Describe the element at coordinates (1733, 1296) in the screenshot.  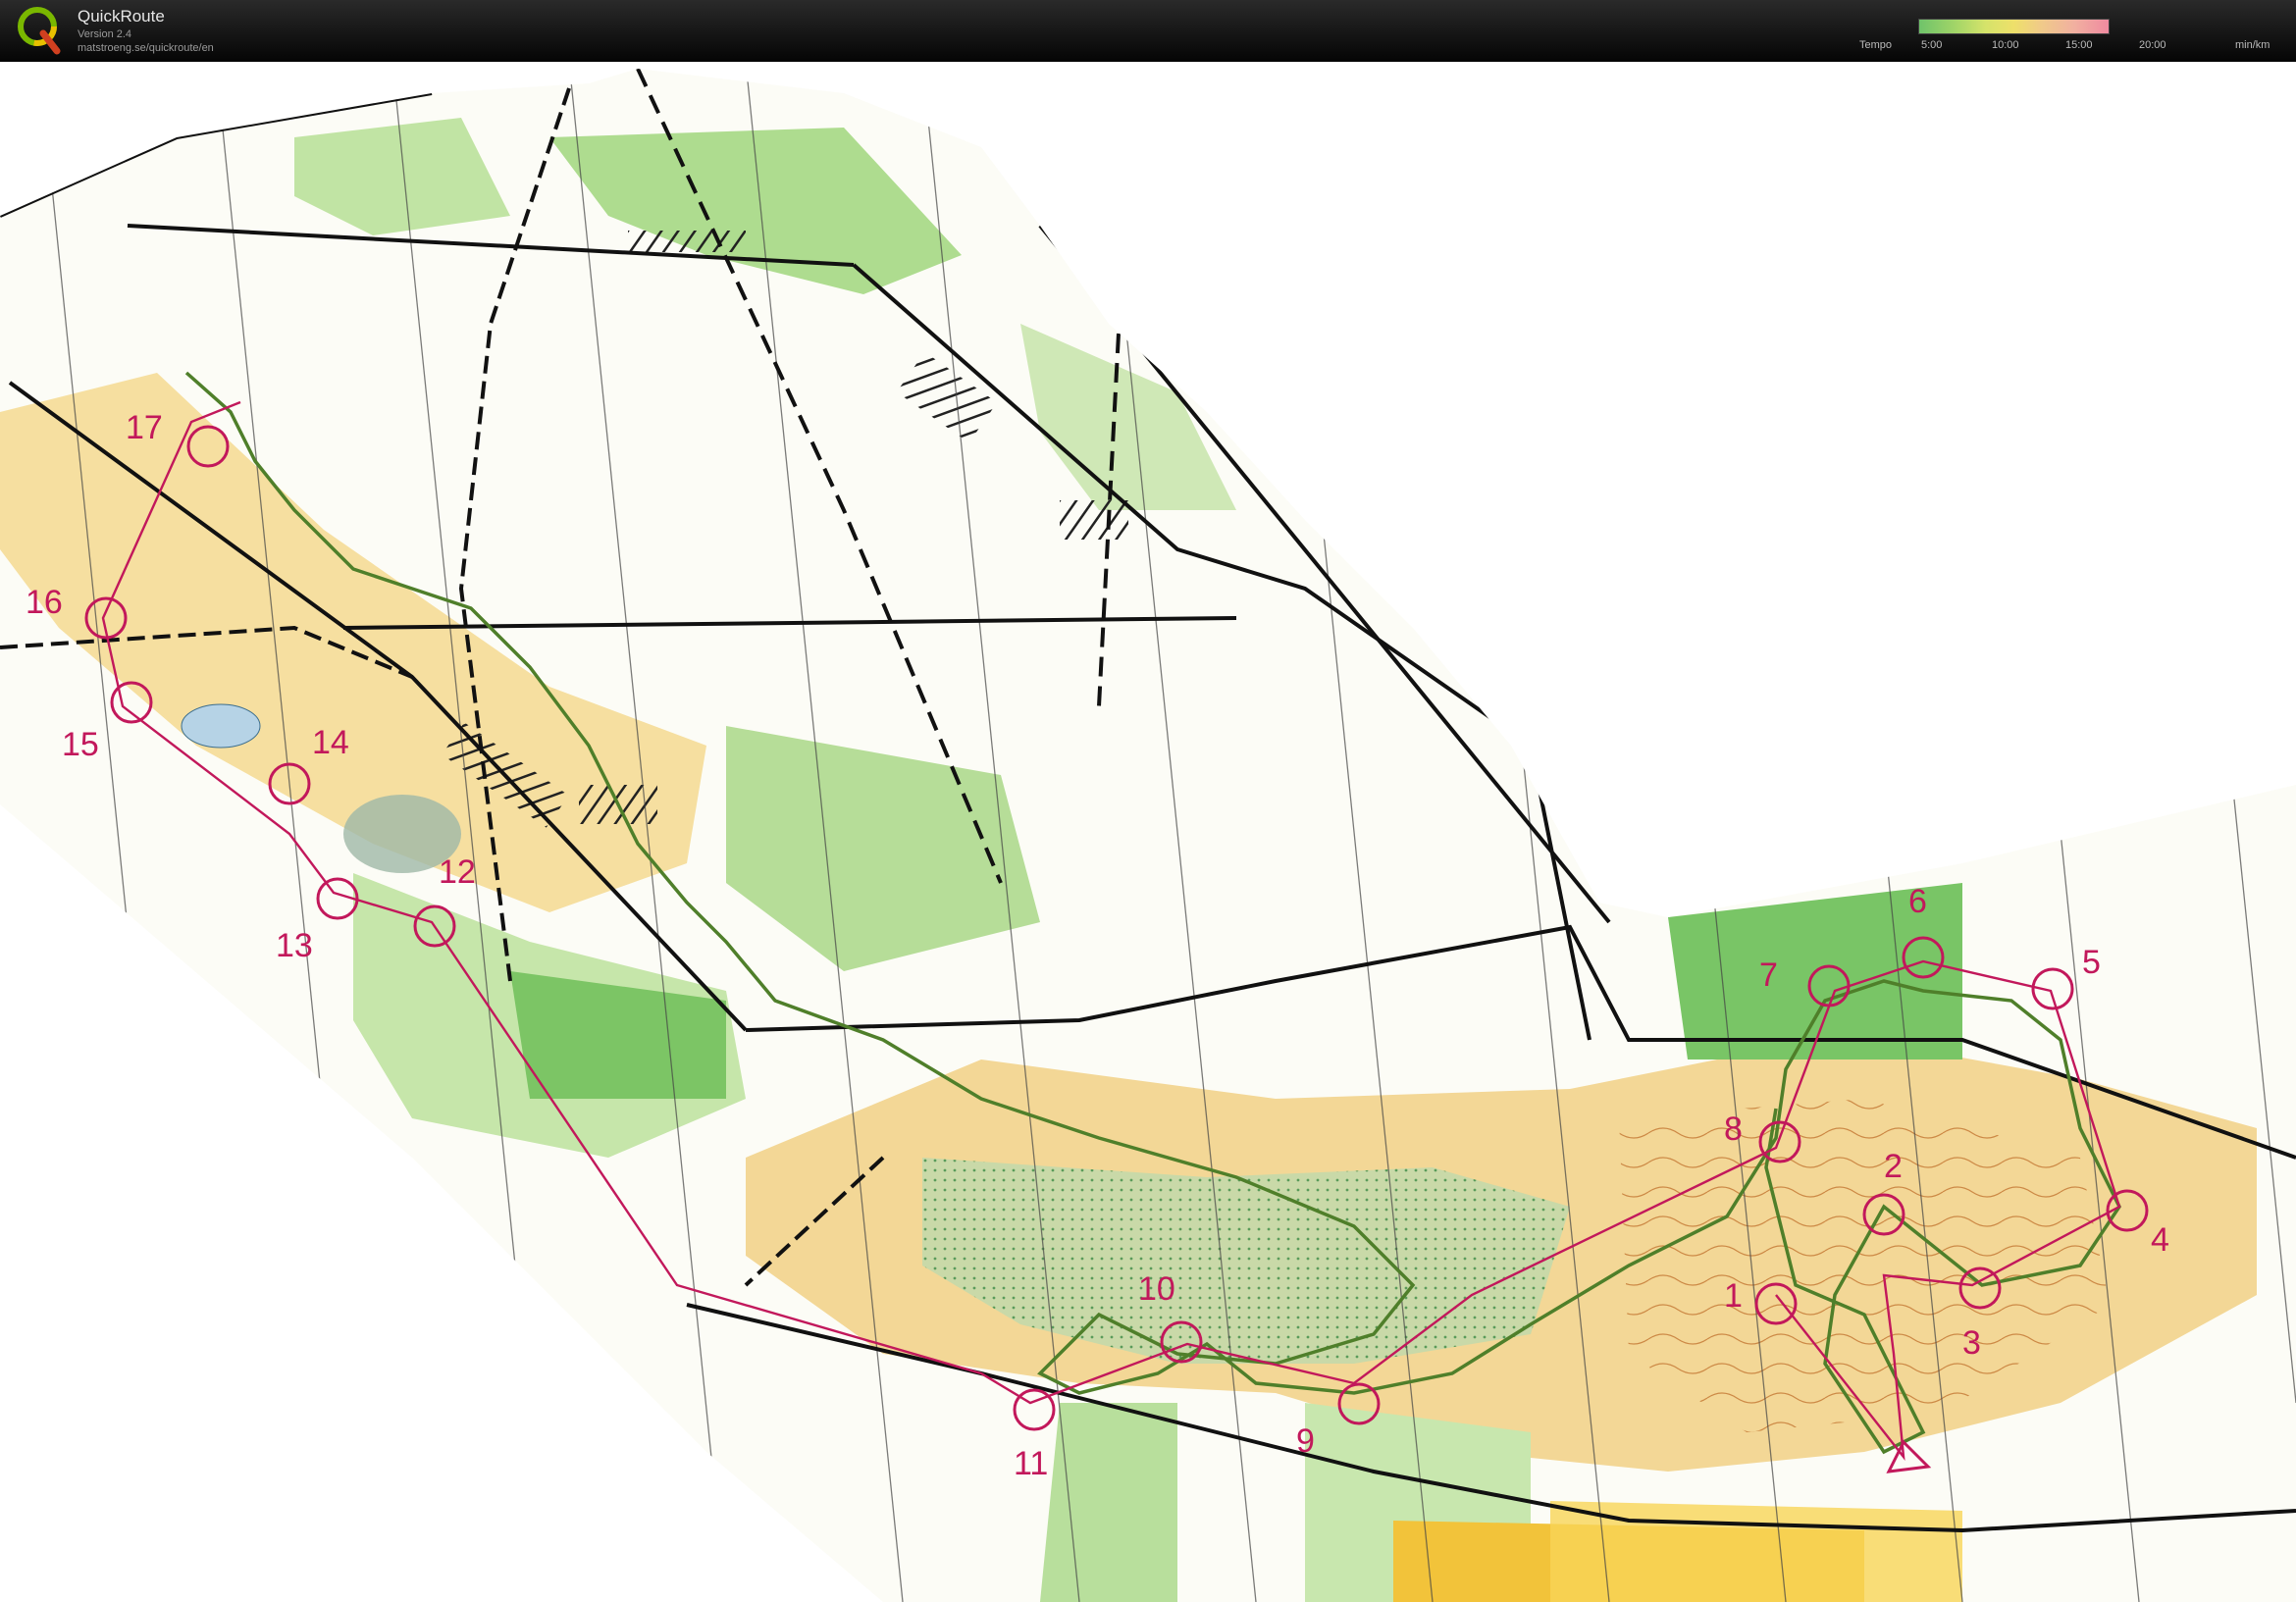
I see `control-number: 1` at that location.